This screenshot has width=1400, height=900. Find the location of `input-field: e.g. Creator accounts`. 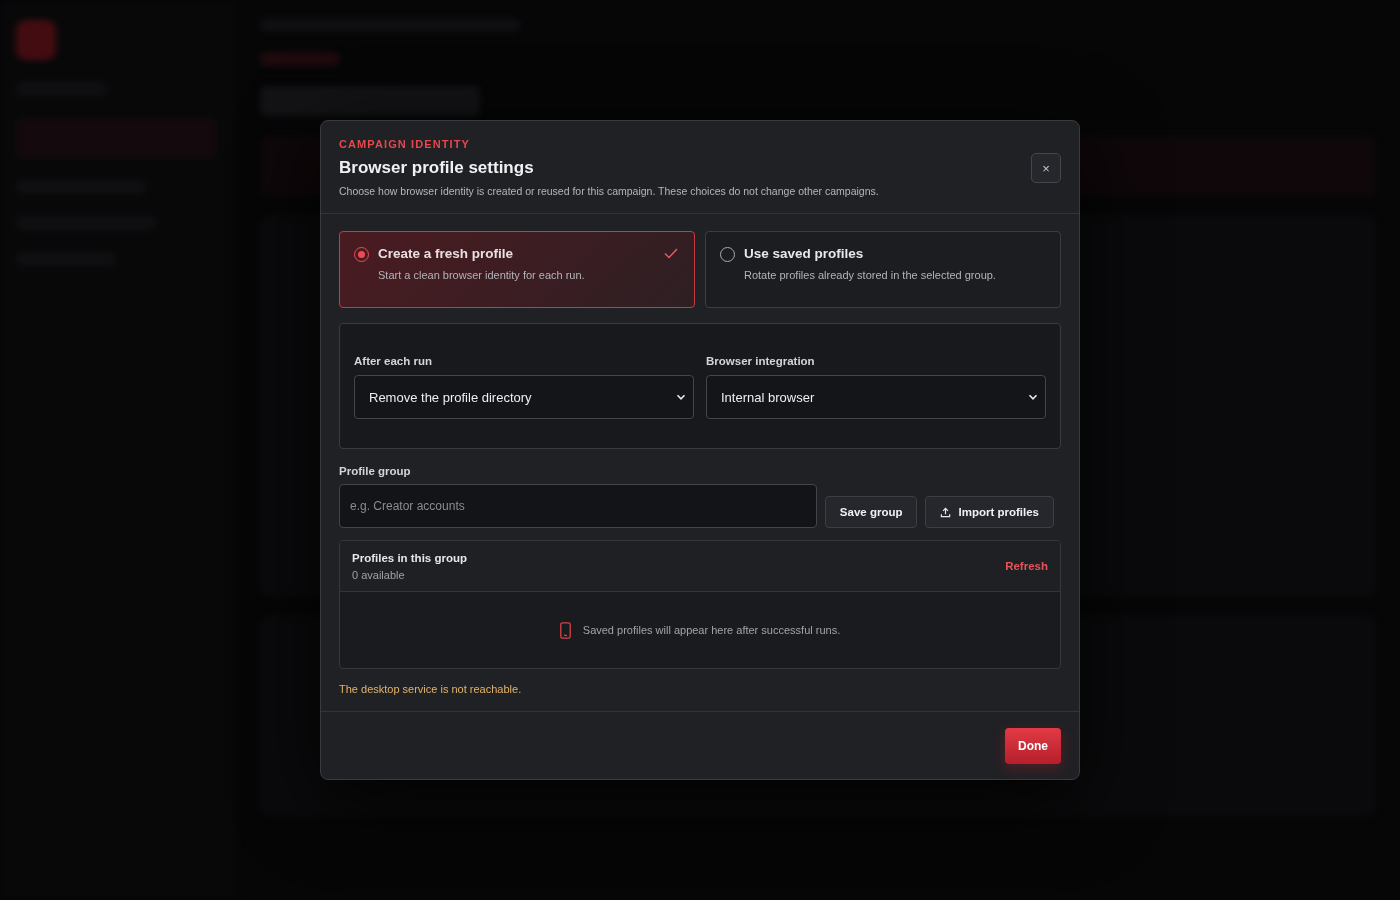

input-field: e.g. Creator accounts is located at coordinates (578, 506).